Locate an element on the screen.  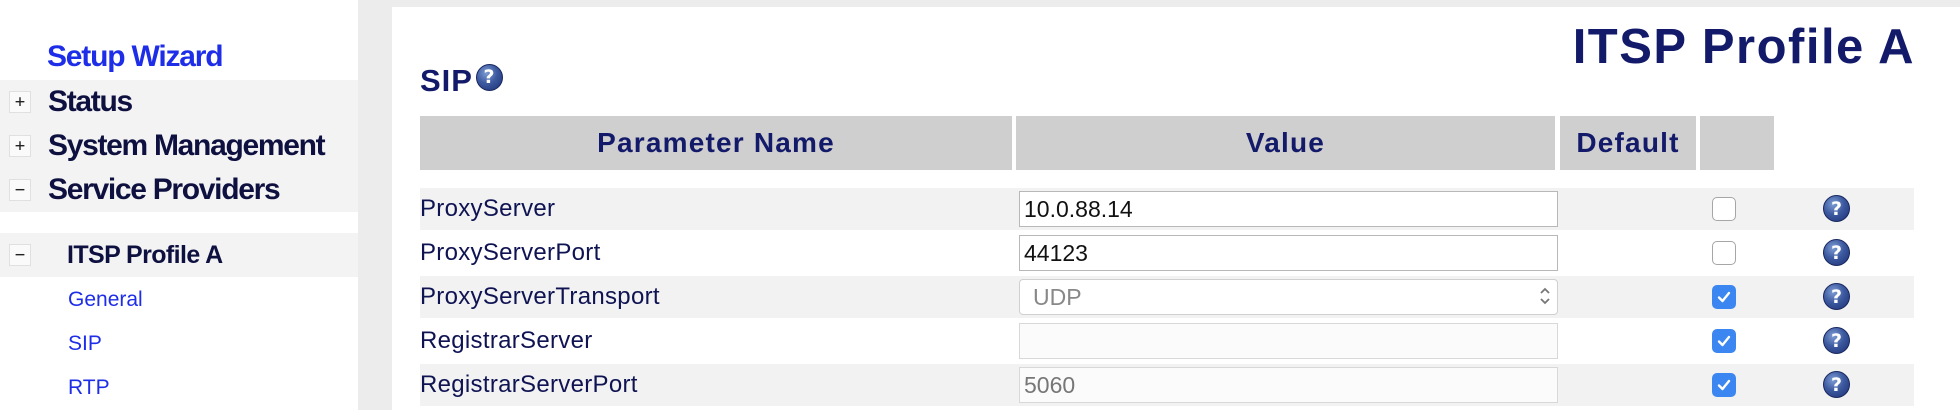
sidebar-link-label: General is located at coordinates (105, 300).